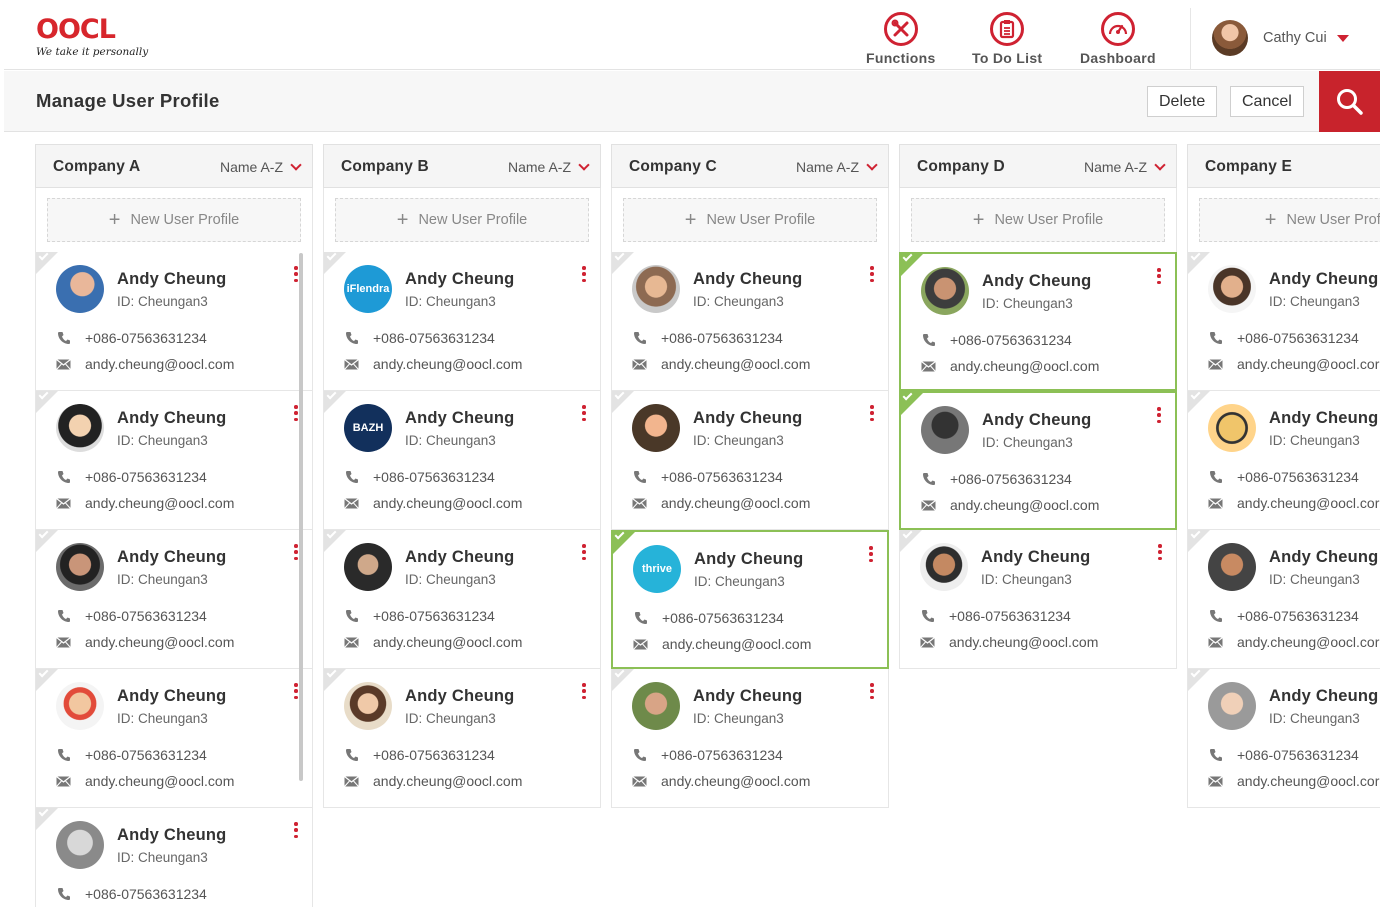 This screenshot has height=907, width=1391. I want to click on chevron-down-icon, so click(584, 165).